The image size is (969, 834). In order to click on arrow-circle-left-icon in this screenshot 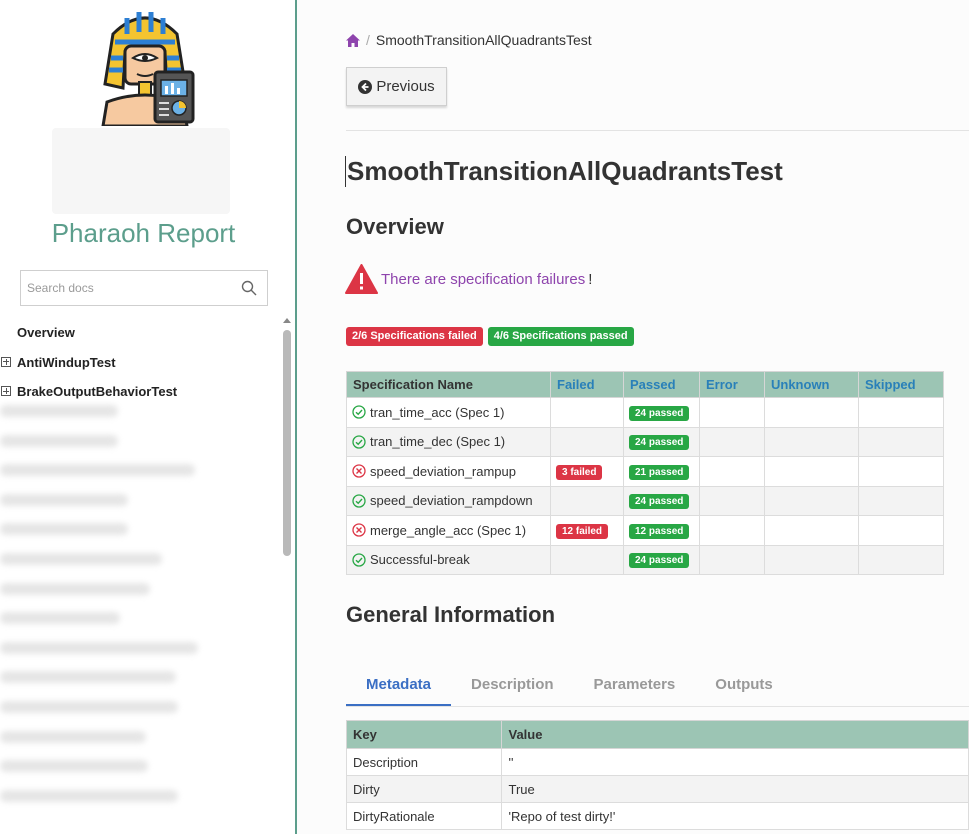, I will do `click(365, 86)`.